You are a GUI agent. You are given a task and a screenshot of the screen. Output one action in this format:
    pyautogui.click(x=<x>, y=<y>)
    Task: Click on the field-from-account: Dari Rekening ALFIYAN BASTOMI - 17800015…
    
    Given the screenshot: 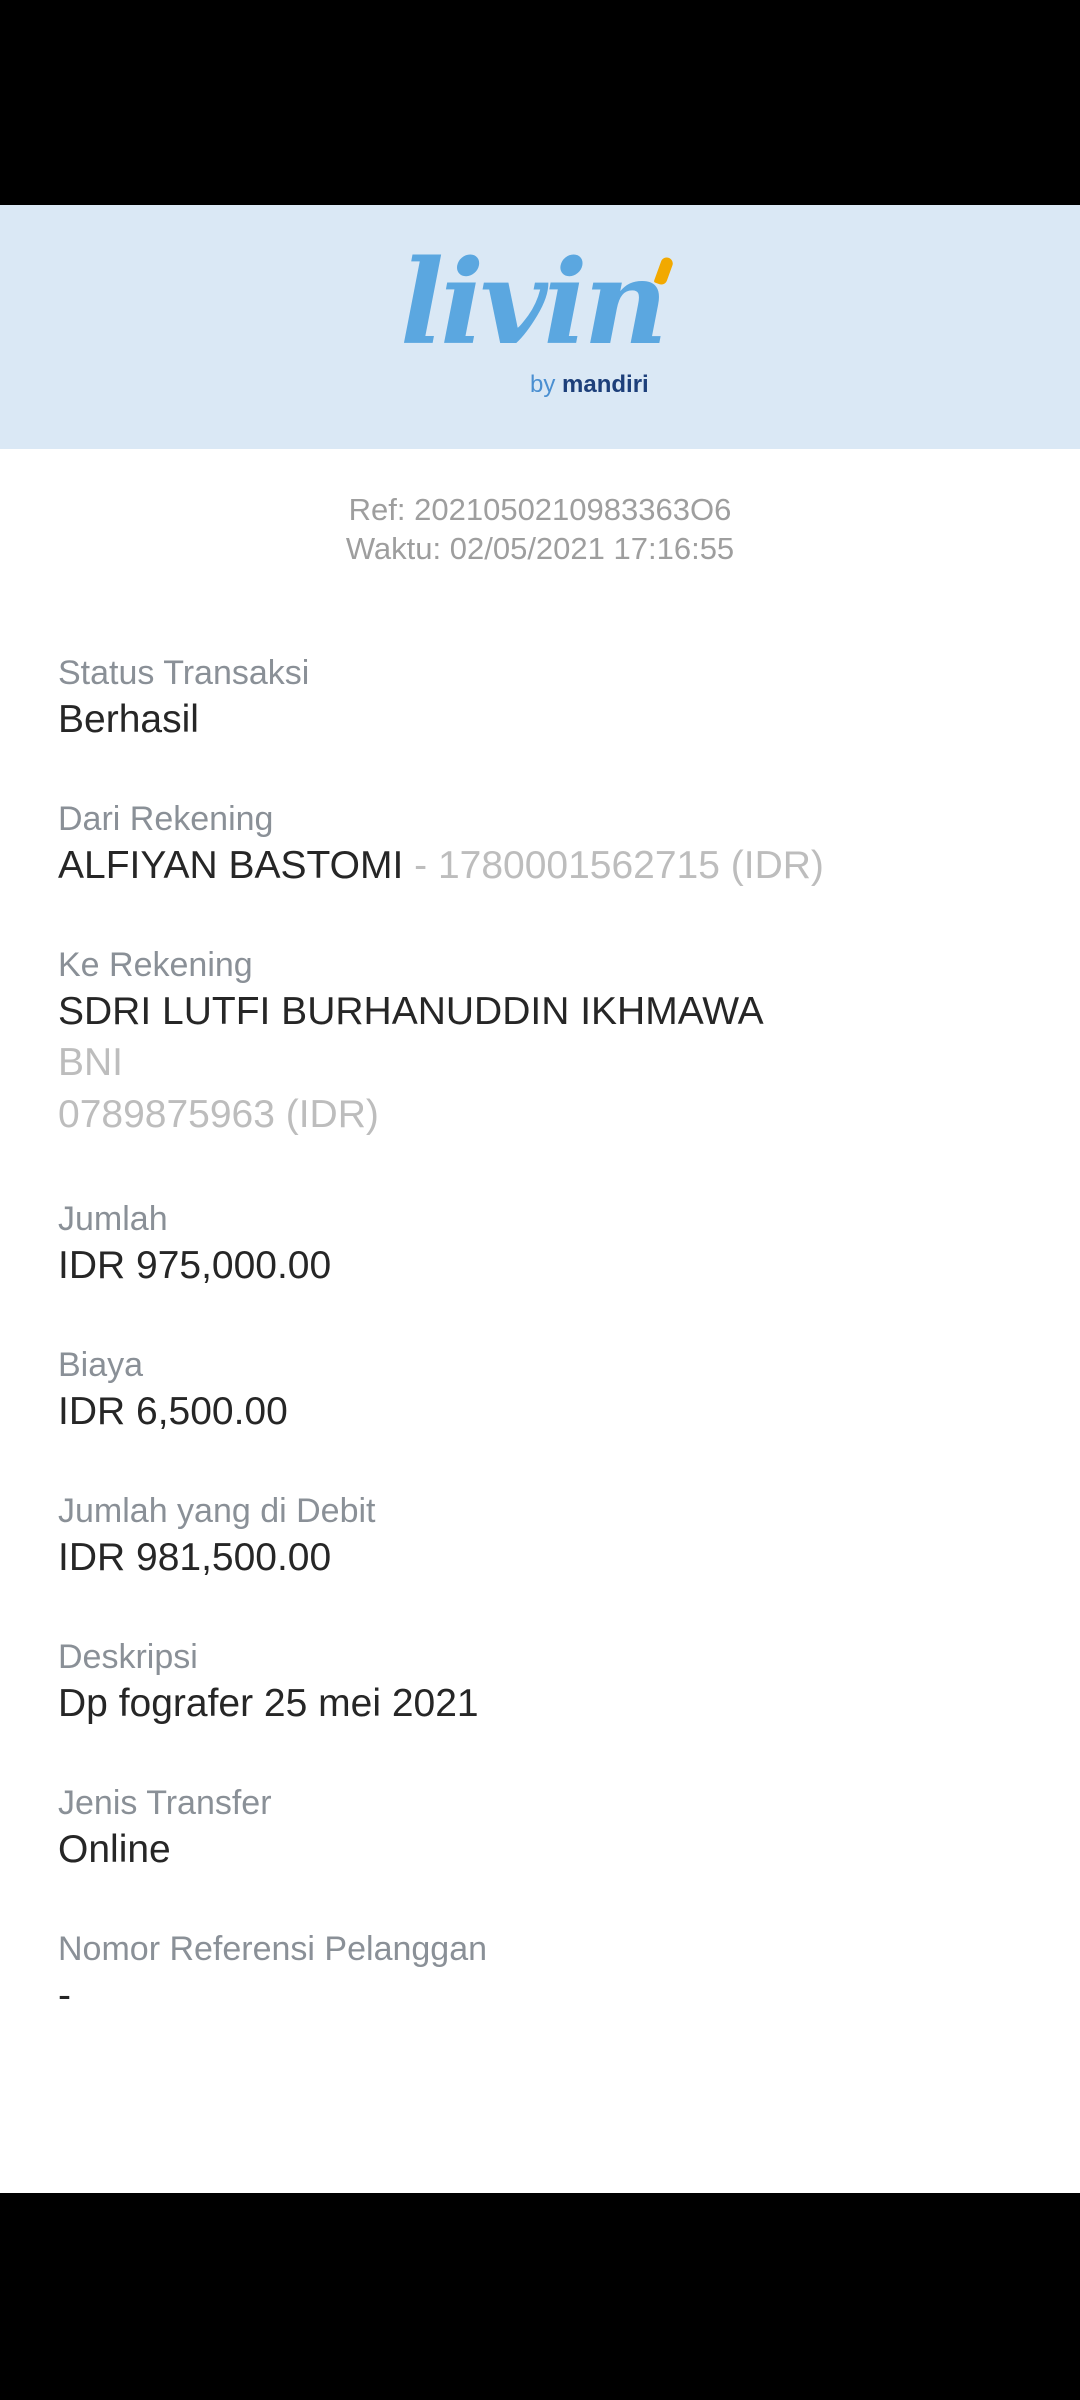 What is the action you would take?
    pyautogui.click(x=548, y=844)
    